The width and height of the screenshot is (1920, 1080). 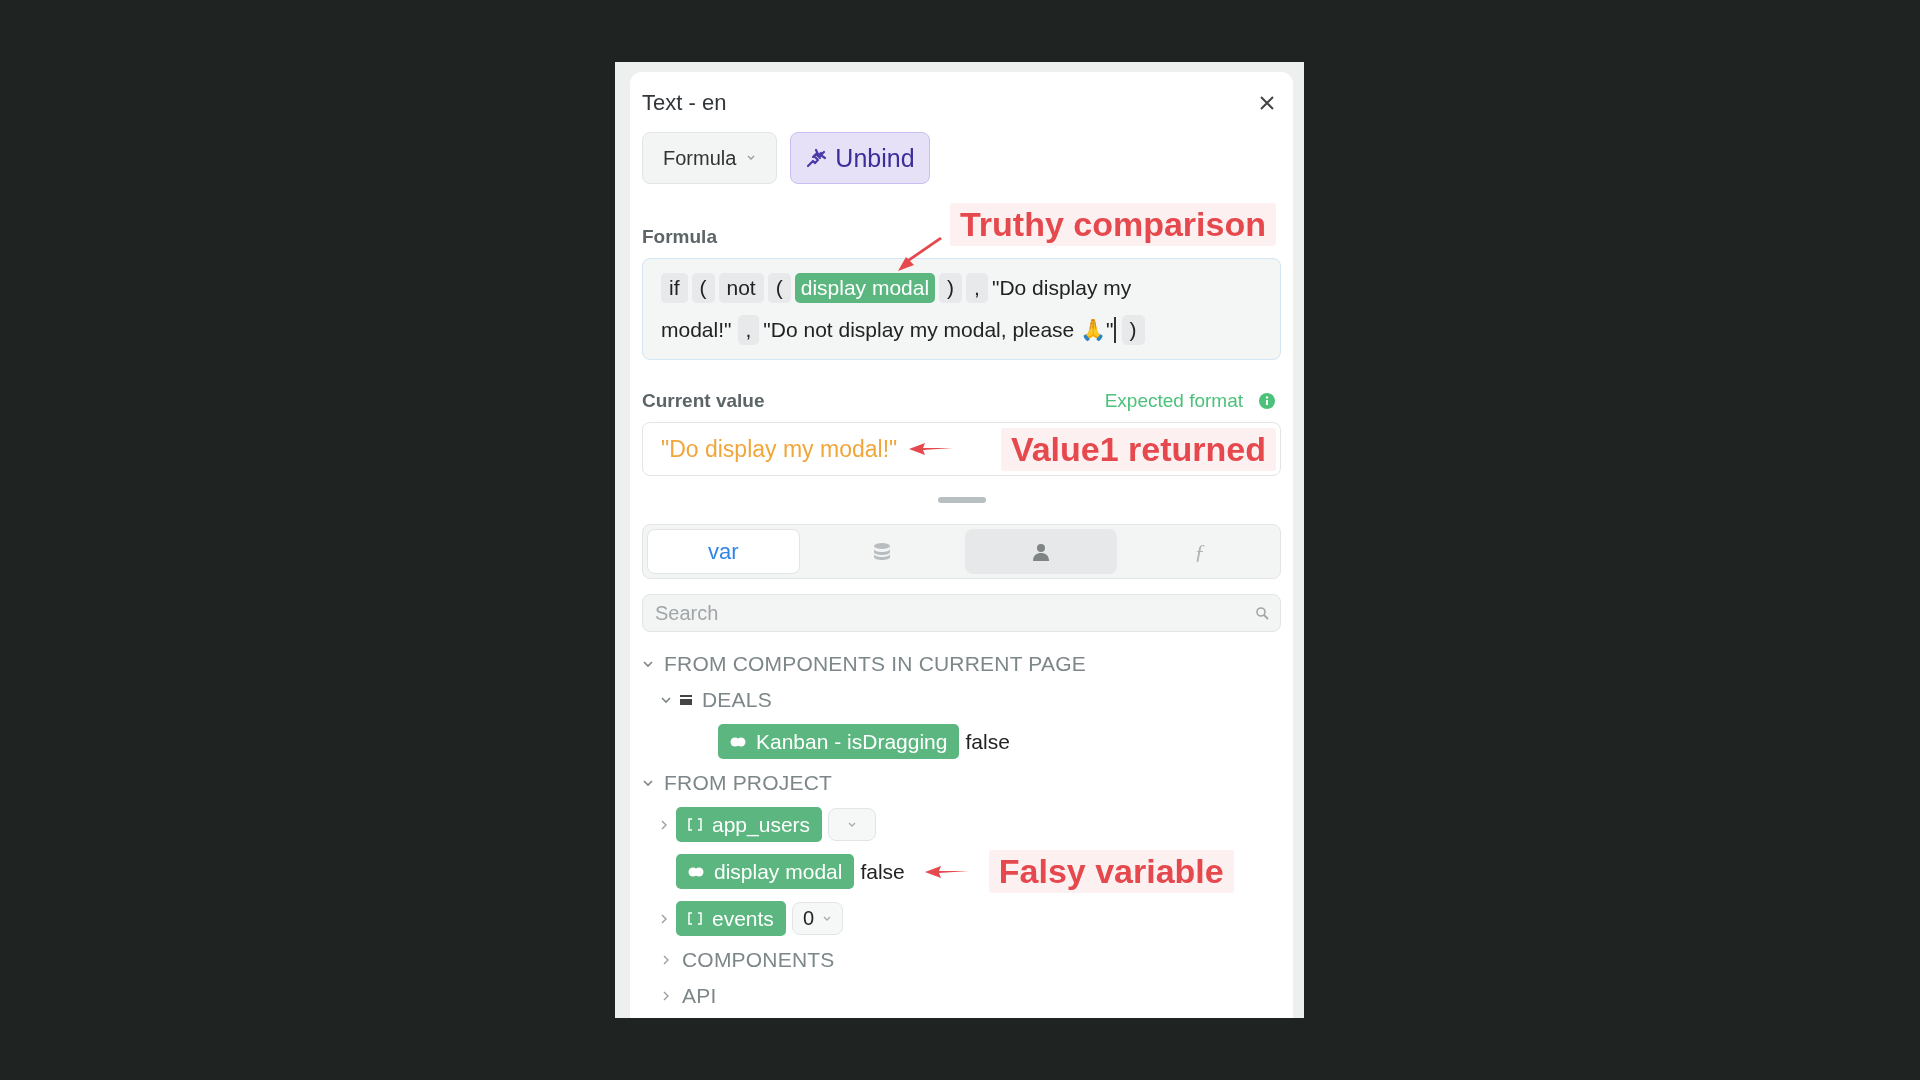 What do you see at coordinates (1112, 224) in the screenshot?
I see `annotation-label: Truthy comparison` at bounding box center [1112, 224].